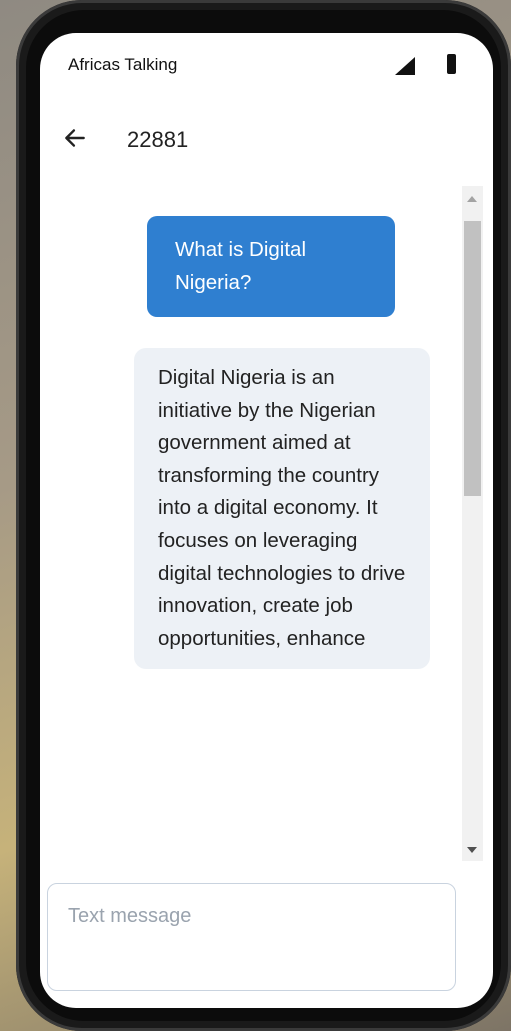 The image size is (511, 1031). Describe the element at coordinates (472, 358) in the screenshot. I see `scrollbar-thumb` at that location.